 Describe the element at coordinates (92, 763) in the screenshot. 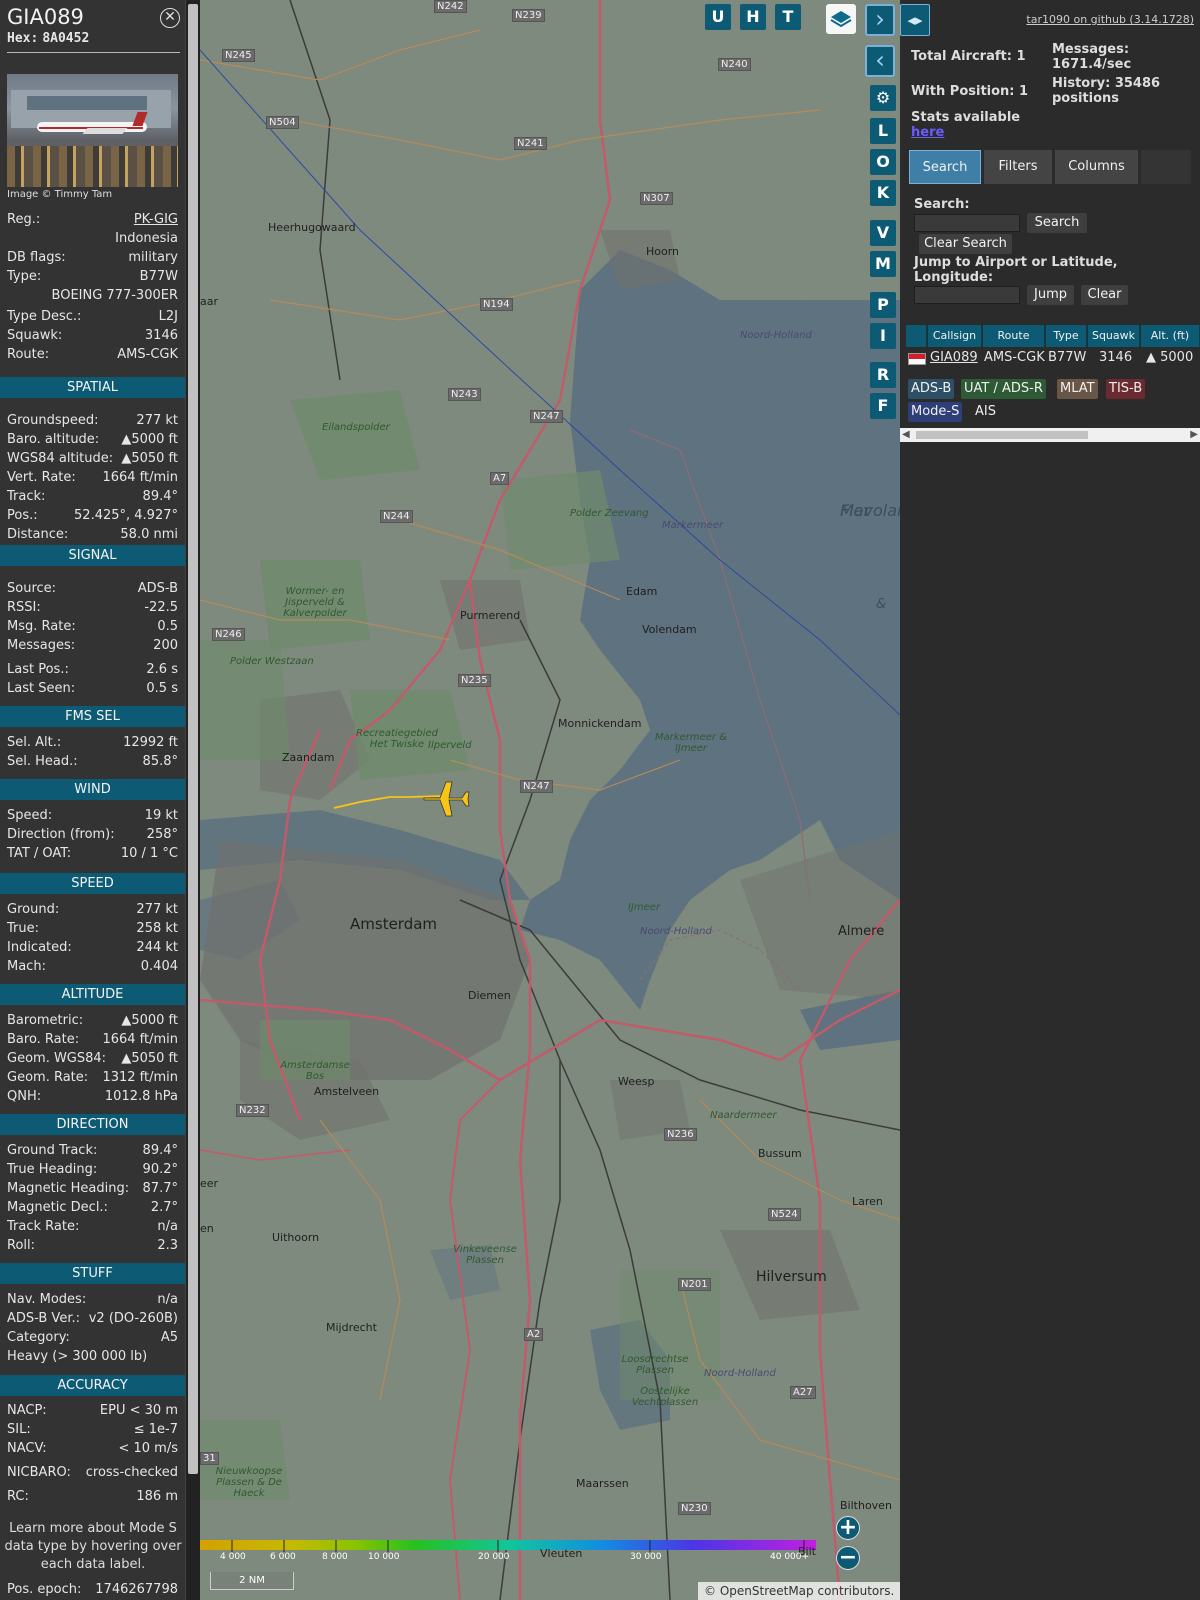

I see `info-row: Sel. Head.: 85.8°` at that location.